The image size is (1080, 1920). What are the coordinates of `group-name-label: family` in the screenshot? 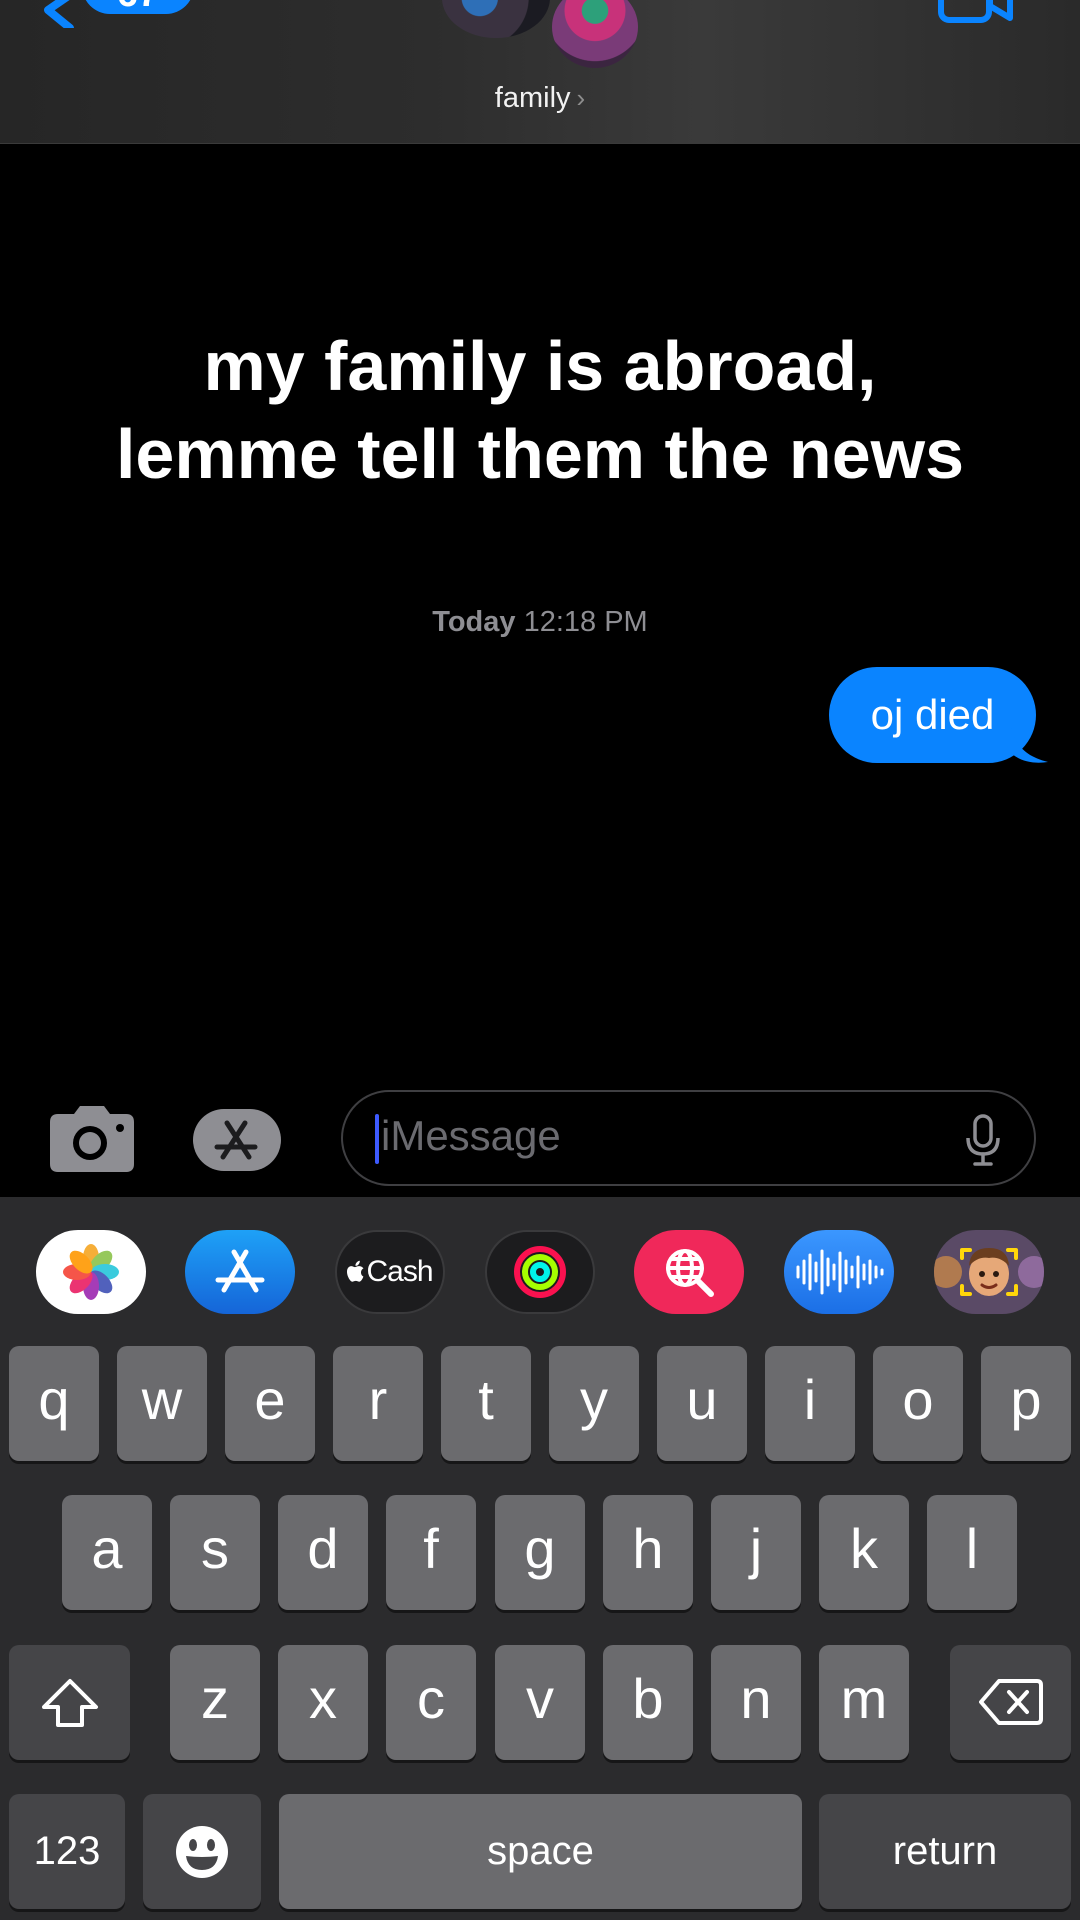 It's located at (532, 98).